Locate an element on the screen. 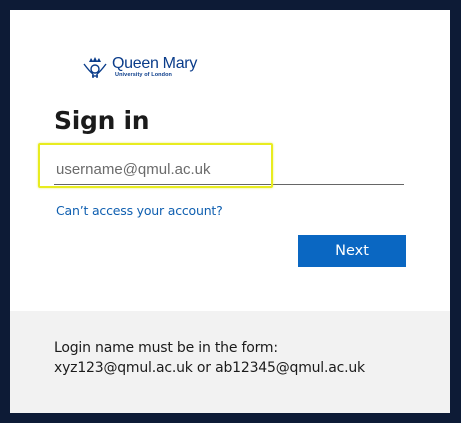  crown-keys-crest-icon is located at coordinates (95, 68).